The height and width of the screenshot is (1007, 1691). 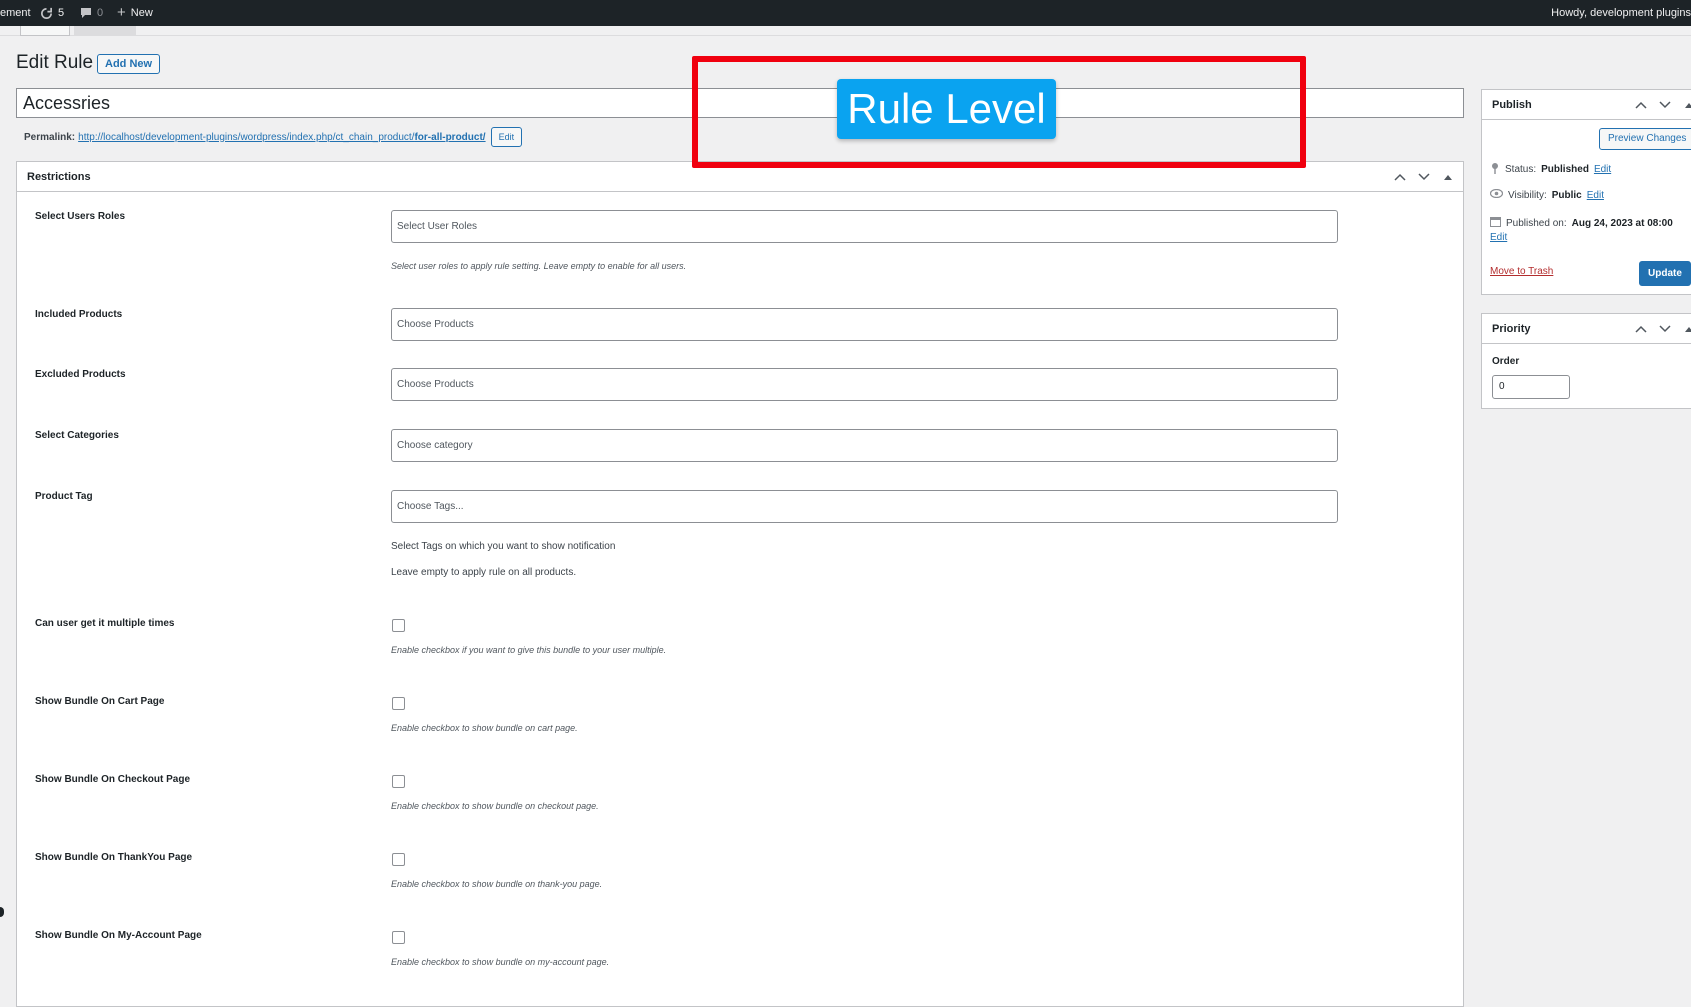 I want to click on screen-options-tab, so click(x=45, y=31).